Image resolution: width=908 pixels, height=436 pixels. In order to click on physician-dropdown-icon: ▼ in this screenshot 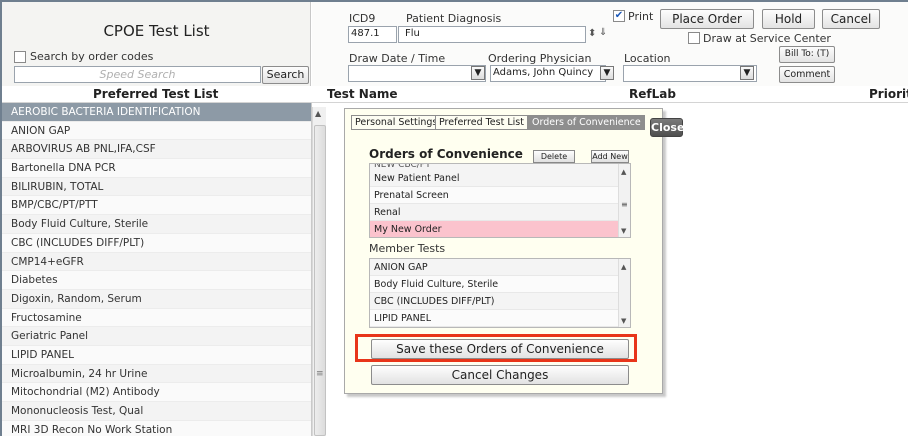, I will do `click(607, 73)`.